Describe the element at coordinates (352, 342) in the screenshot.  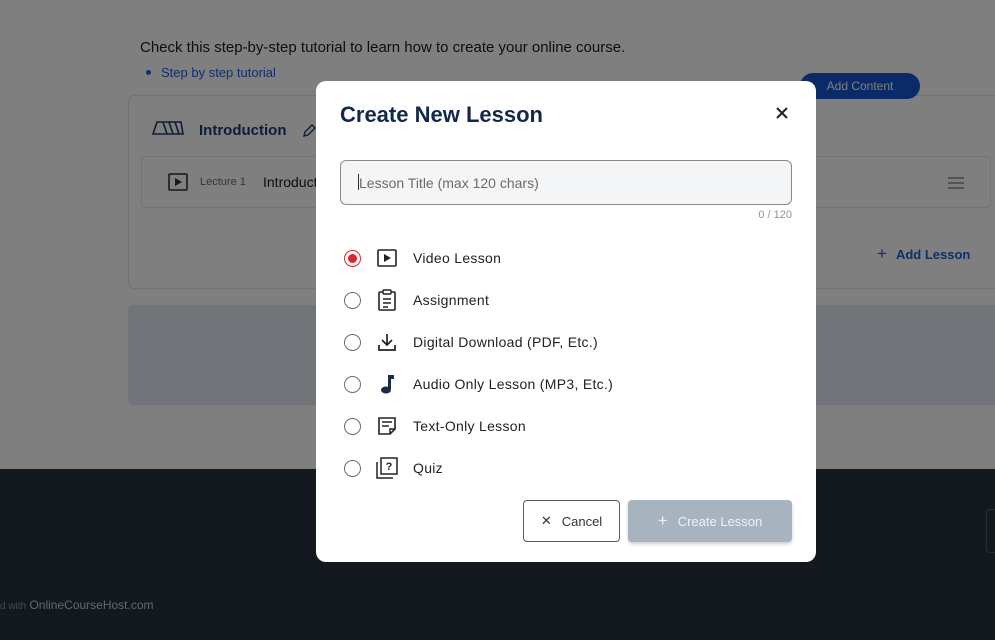
I see `radio-digital-download` at that location.